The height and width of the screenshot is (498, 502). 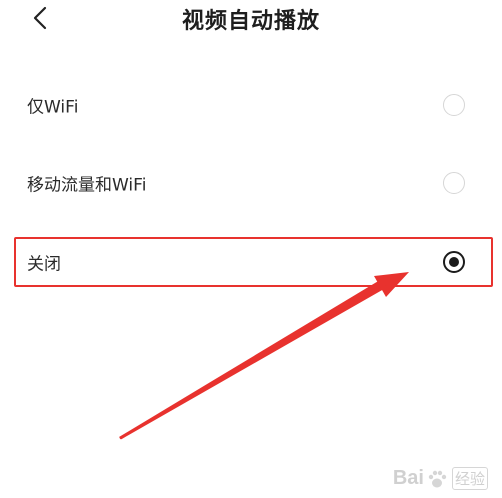 What do you see at coordinates (44, 264) in the screenshot?
I see `option-label: 关闭` at bounding box center [44, 264].